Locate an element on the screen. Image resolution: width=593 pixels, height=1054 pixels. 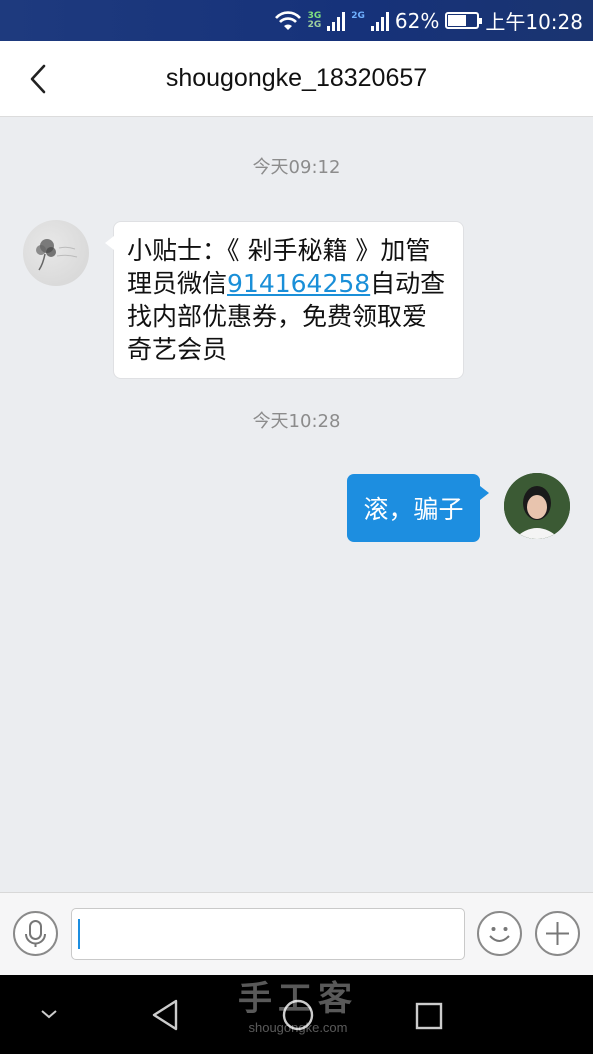
user-avatar is located at coordinates (537, 506).